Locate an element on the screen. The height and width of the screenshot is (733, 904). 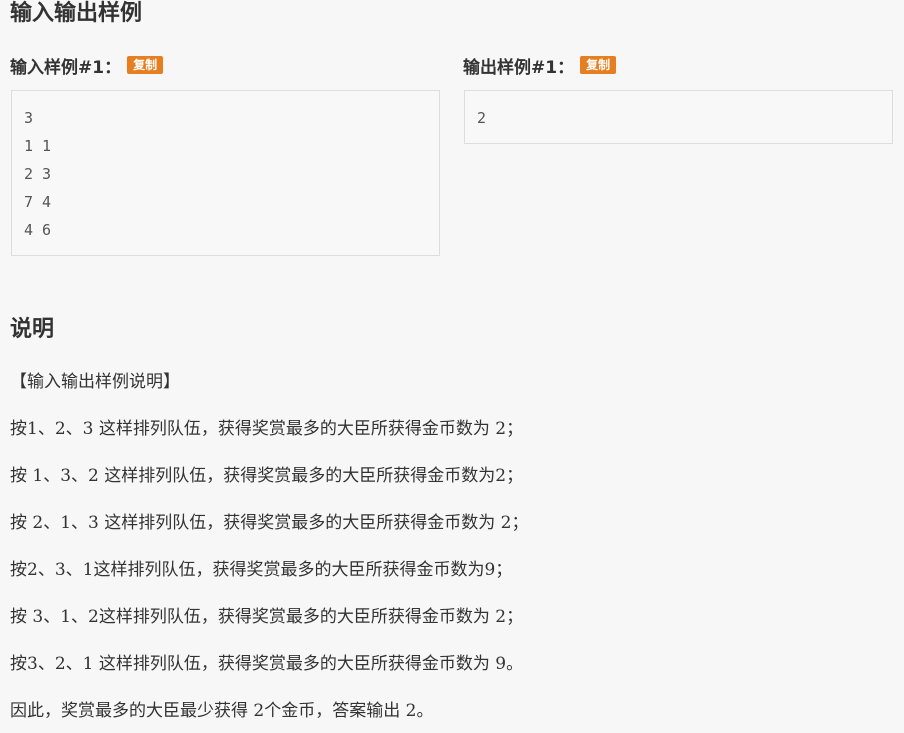
output-sample-label: 输出样例#1： is located at coordinates (519, 67).